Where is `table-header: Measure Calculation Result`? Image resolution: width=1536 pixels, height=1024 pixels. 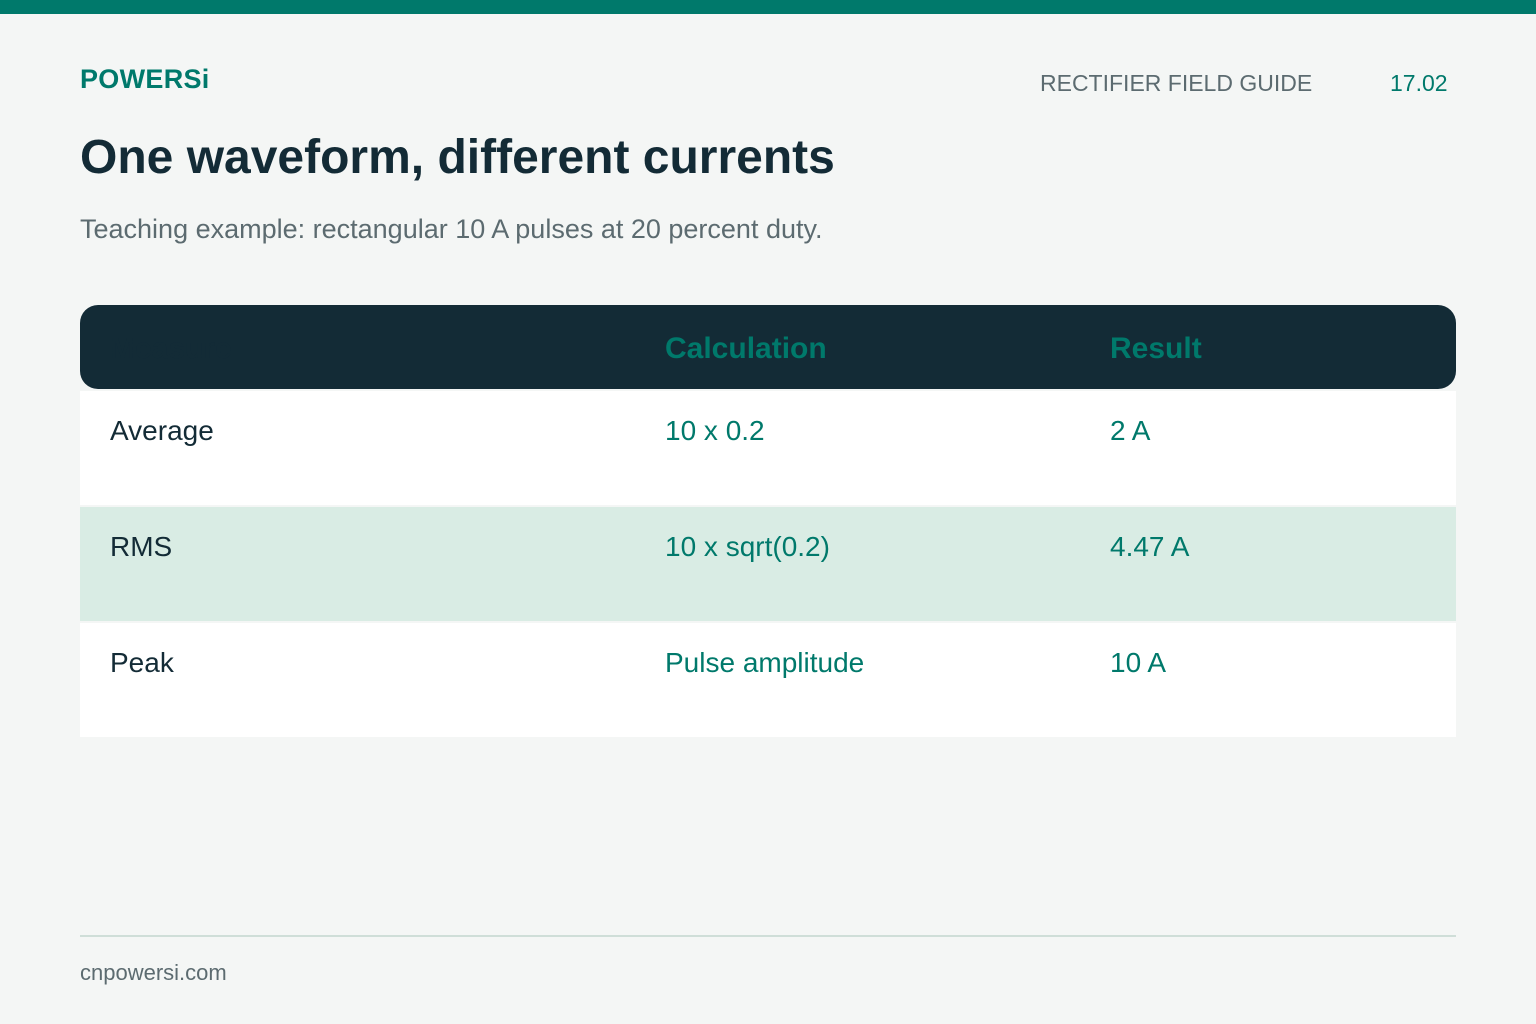
table-header: Measure Calculation Result is located at coordinates (768, 347).